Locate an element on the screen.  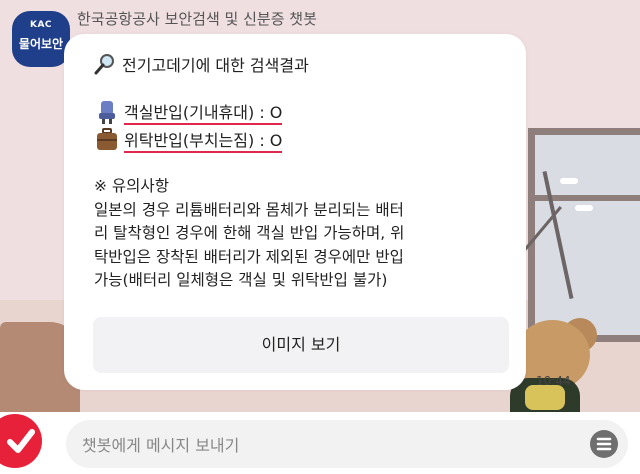
checked-baggage-icon is located at coordinates (107, 140).